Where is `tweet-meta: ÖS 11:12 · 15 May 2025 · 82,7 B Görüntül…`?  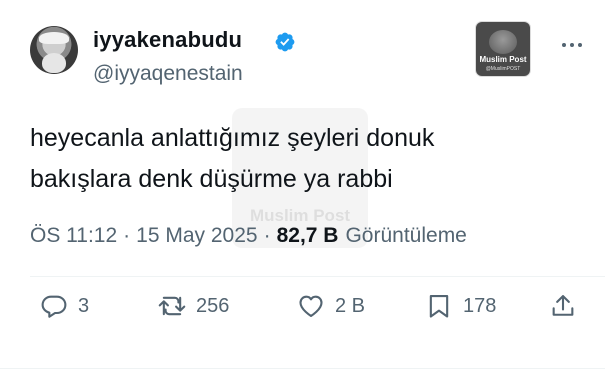 tweet-meta: ÖS 11:12 · 15 May 2025 · 82,7 B Görüntül… is located at coordinates (248, 236).